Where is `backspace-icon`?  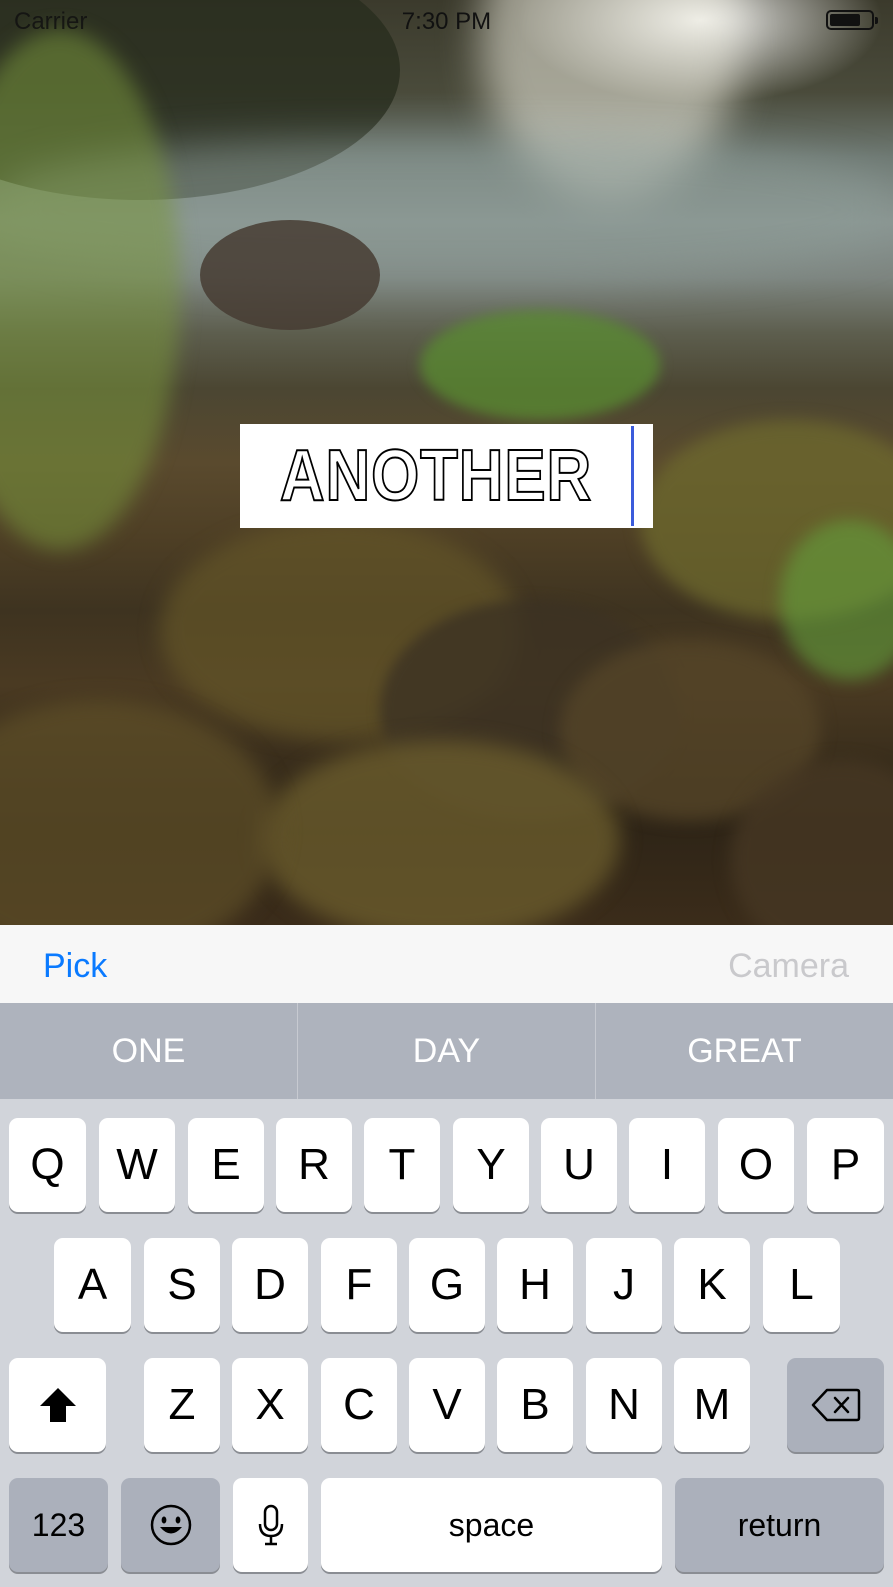
backspace-icon is located at coordinates (835, 1405).